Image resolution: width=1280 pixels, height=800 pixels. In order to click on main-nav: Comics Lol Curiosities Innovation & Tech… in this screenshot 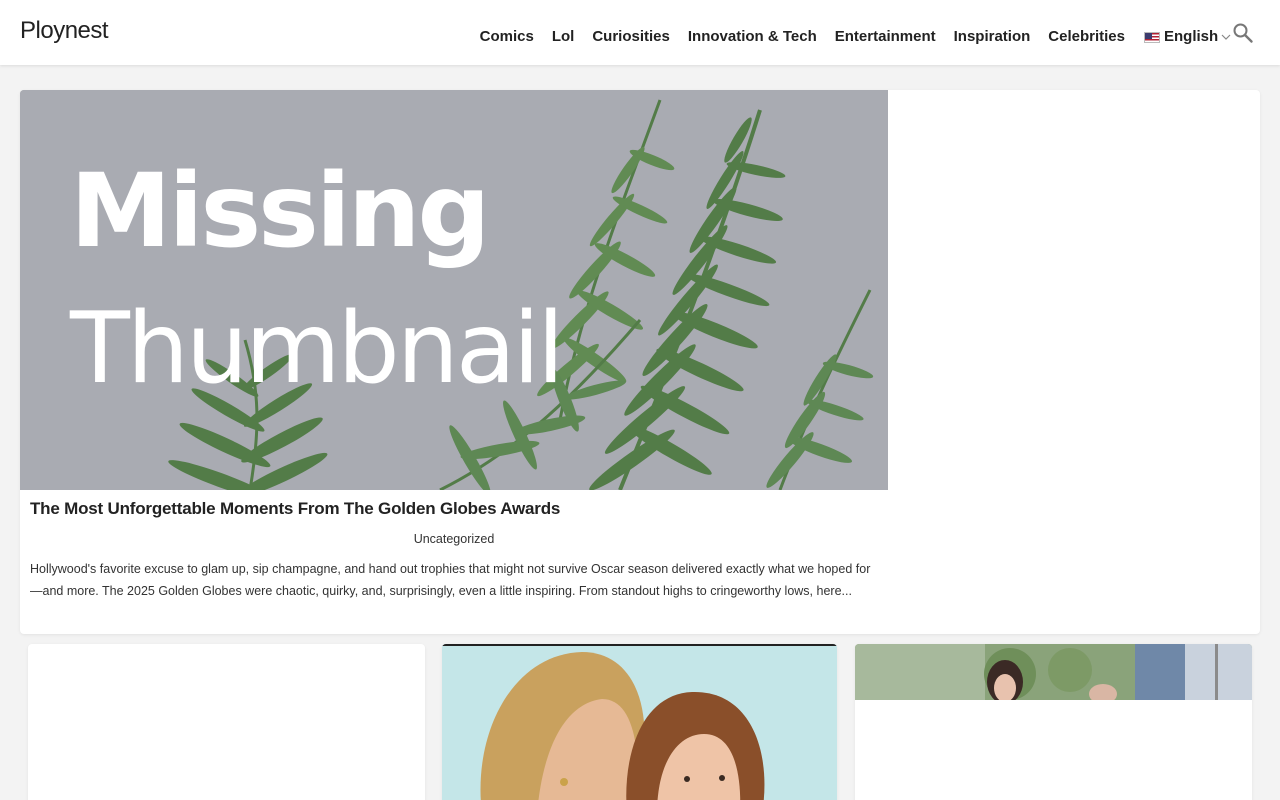, I will do `click(793, 37)`.